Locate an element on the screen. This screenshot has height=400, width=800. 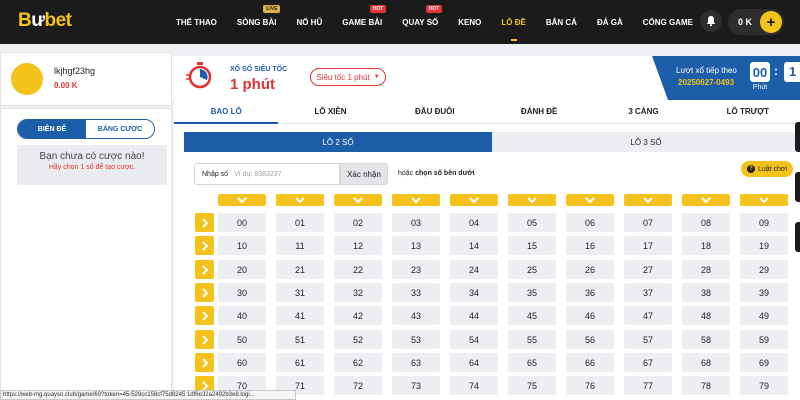
number-cell: 57 is located at coordinates (648, 339).